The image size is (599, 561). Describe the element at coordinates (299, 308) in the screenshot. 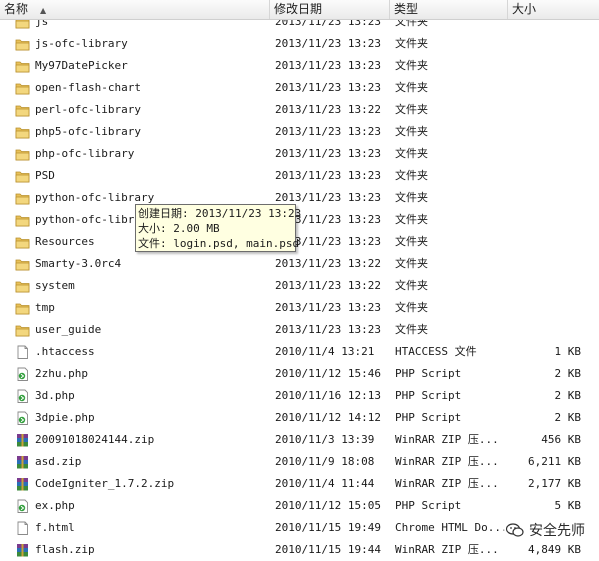

I see `file-row: tmp 2013/11/23 13:23 文件夹` at that location.